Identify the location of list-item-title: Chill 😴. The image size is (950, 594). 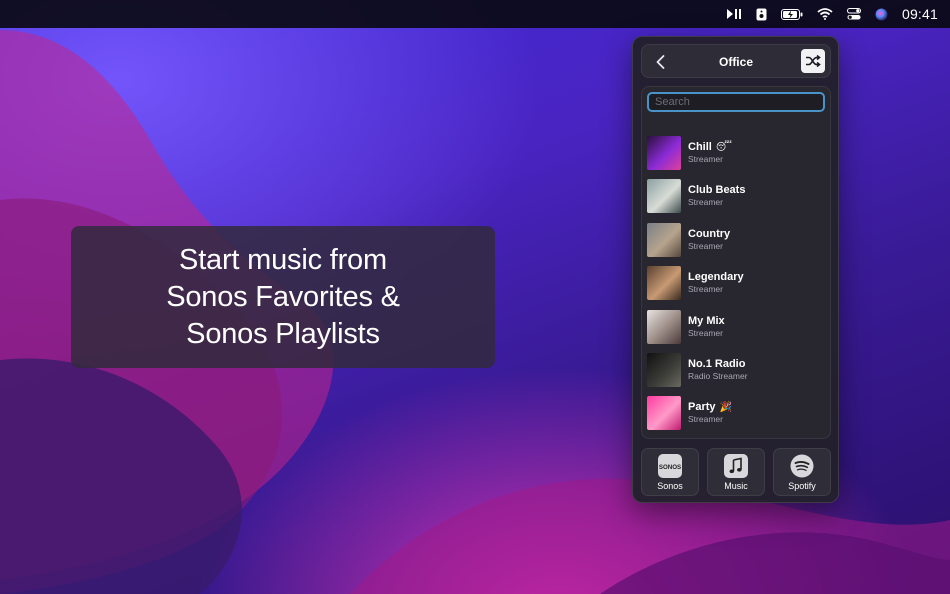
(710, 147).